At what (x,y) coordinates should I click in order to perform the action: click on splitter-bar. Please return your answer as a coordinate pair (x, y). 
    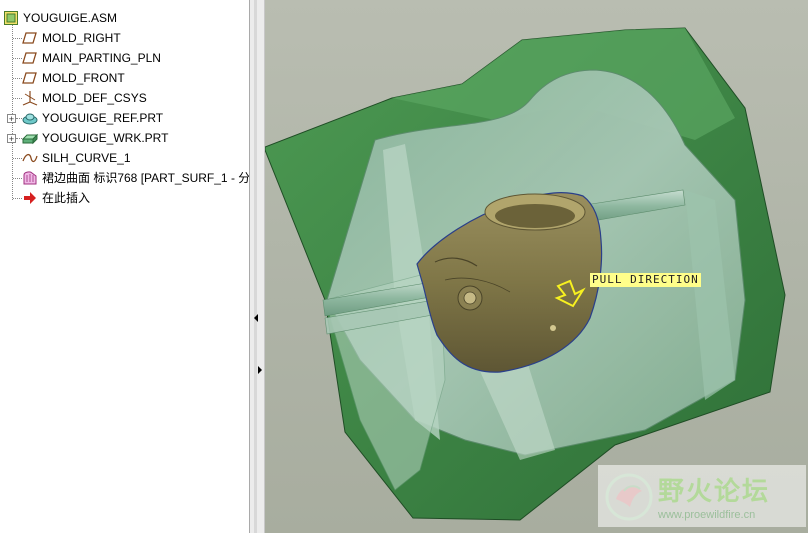
    Looking at the image, I should click on (255, 266).